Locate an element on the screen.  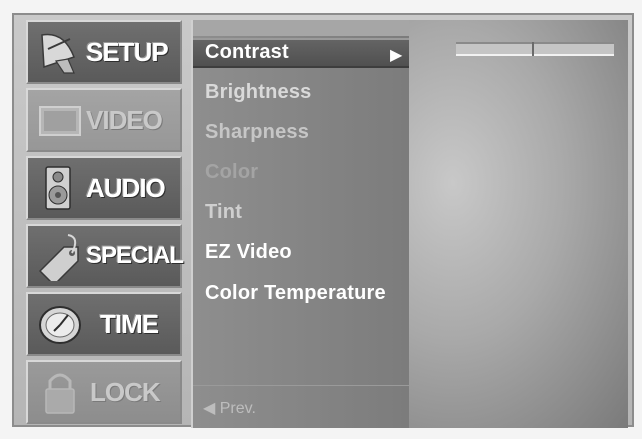
submenu-top-strip is located at coordinates (302, 28).